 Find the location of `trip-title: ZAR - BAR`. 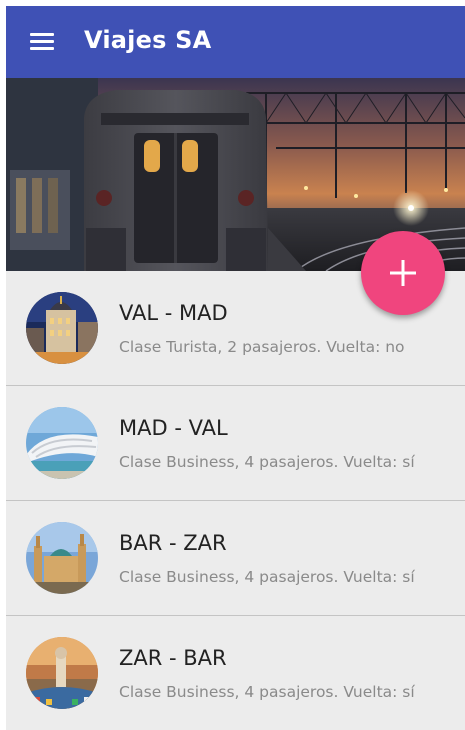

trip-title: ZAR - BAR is located at coordinates (173, 658).